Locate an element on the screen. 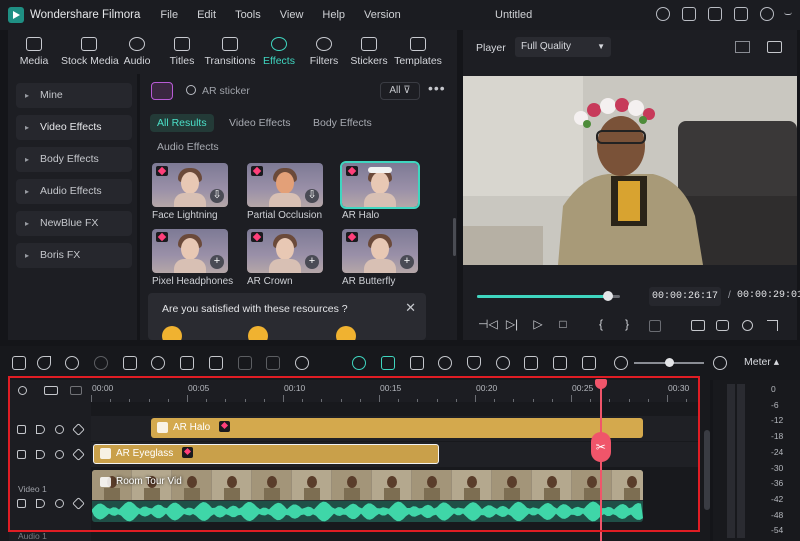 The height and width of the screenshot is (541, 800). category-video-effects: Video Effects is located at coordinates (74, 127).